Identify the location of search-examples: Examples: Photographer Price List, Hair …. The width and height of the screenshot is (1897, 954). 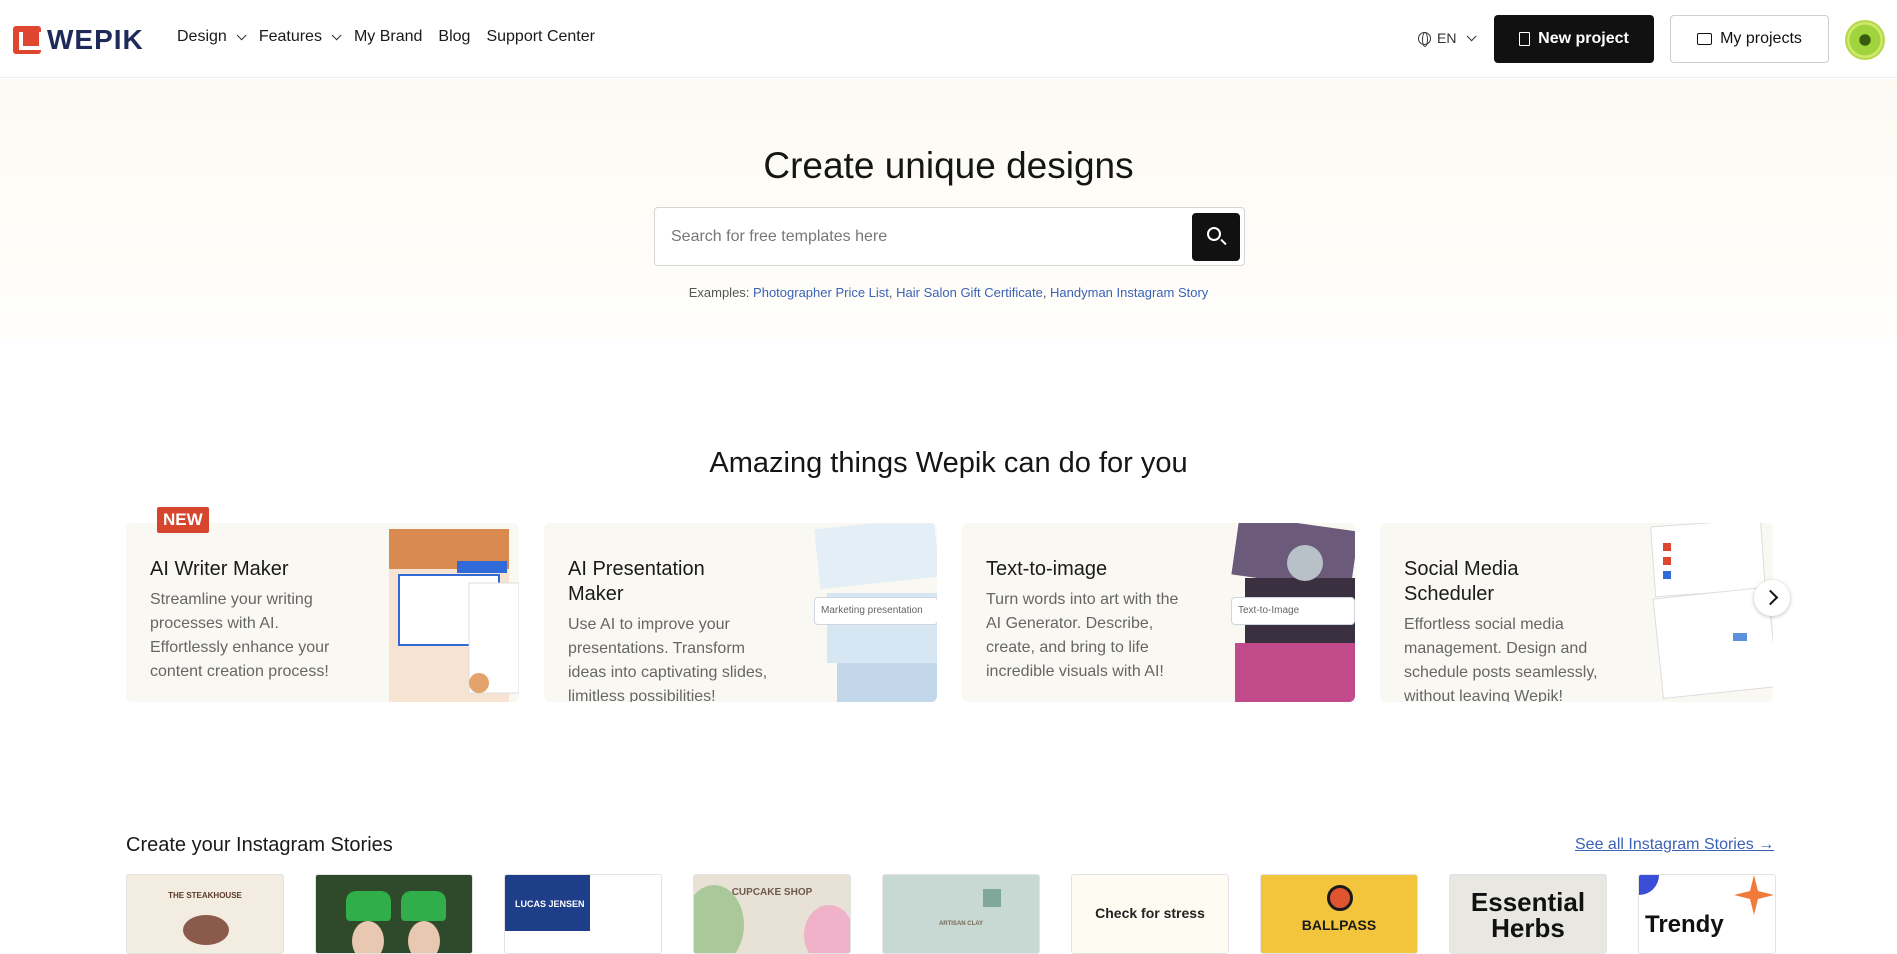
(948, 292).